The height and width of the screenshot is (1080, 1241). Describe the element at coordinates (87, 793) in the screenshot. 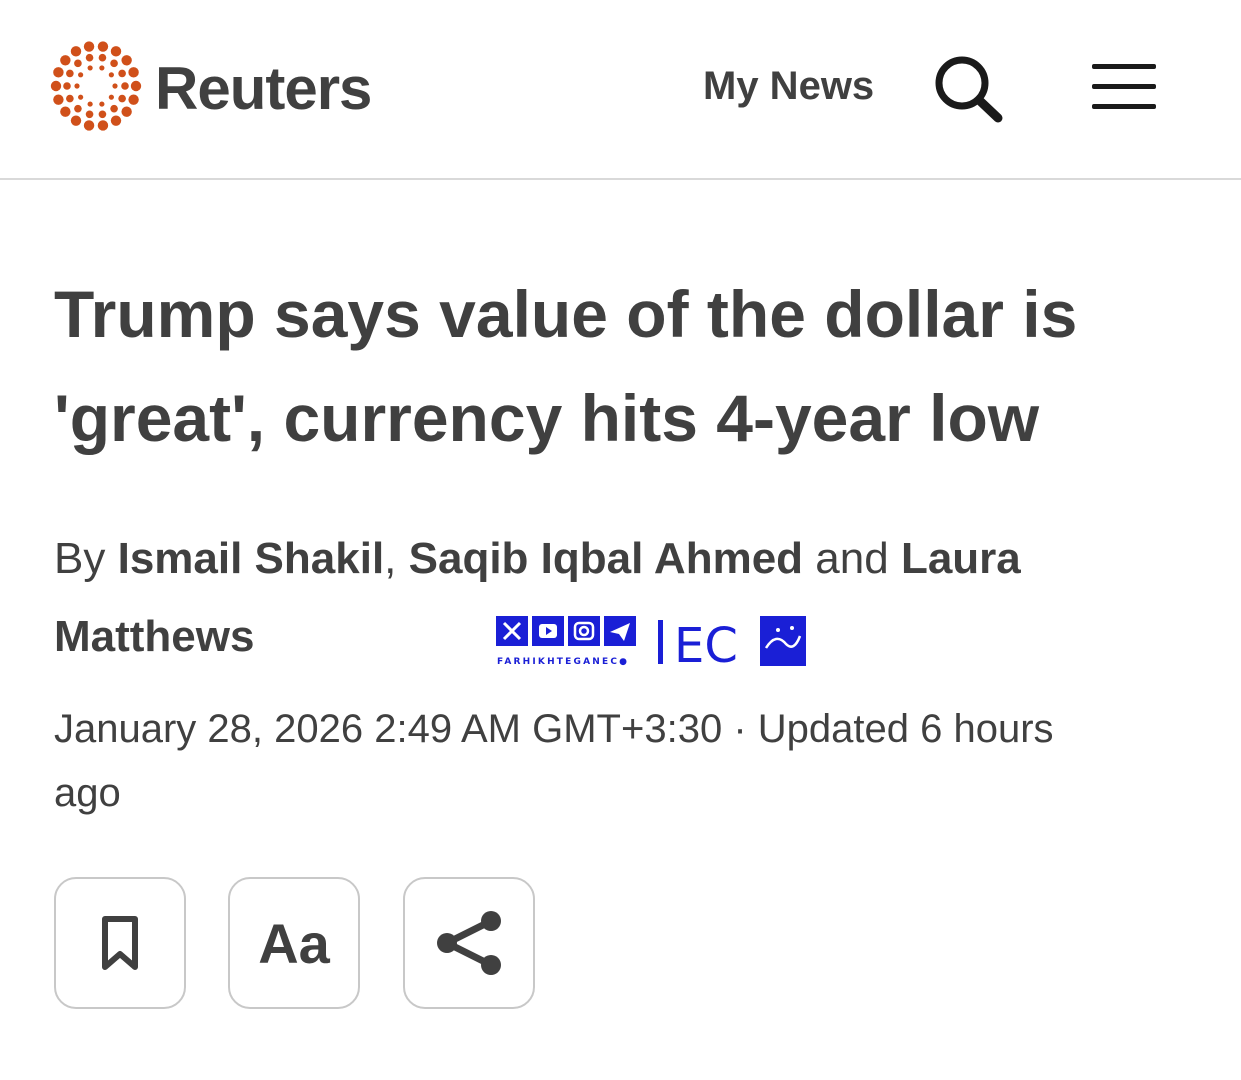

I see `updated-time-end: ago` at that location.